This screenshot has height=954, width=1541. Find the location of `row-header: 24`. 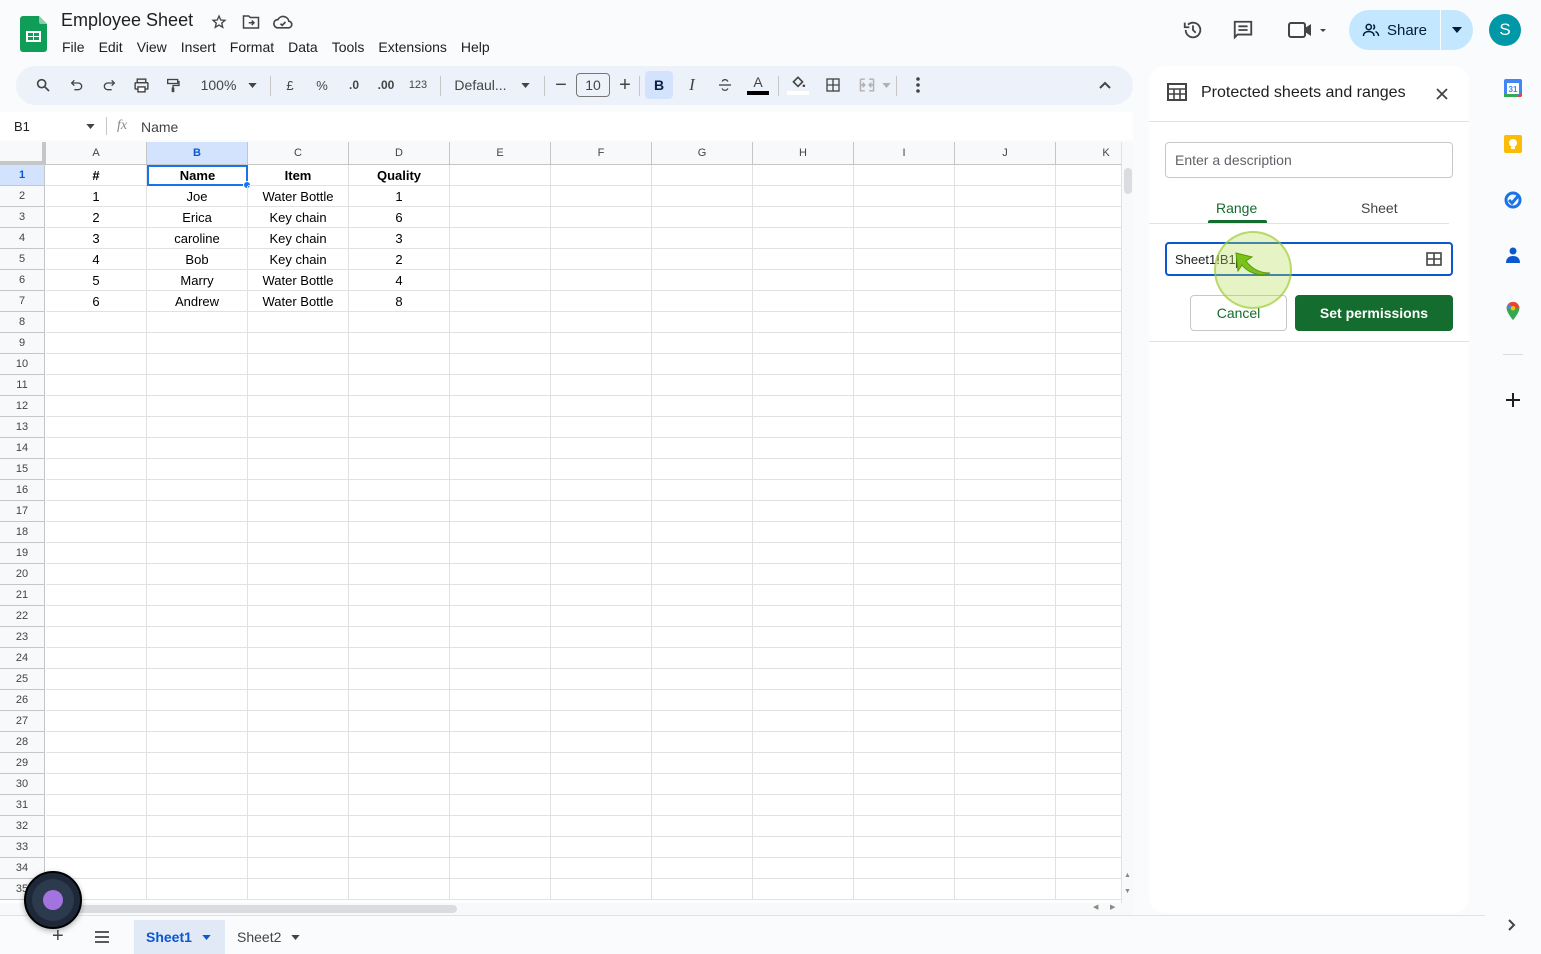

row-header: 24 is located at coordinates (22, 658).